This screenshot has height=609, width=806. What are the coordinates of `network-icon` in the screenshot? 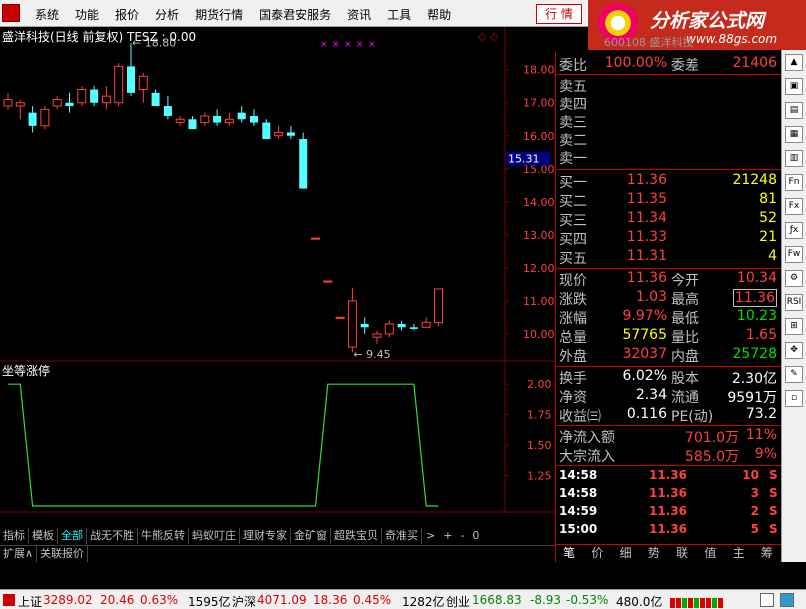 It's located at (787, 600).